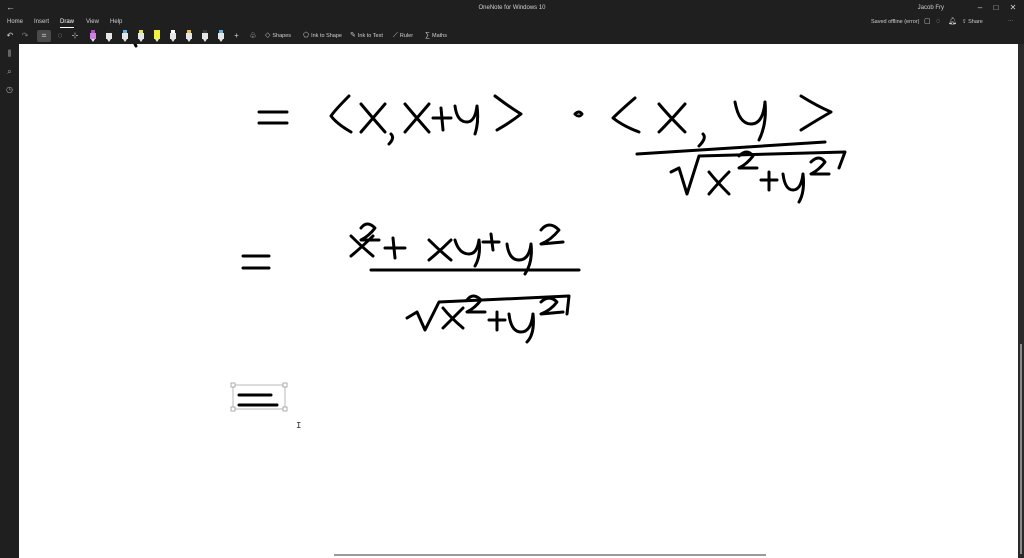 The height and width of the screenshot is (558, 1024). I want to click on shapes-icon: ◇, so click(268, 35).